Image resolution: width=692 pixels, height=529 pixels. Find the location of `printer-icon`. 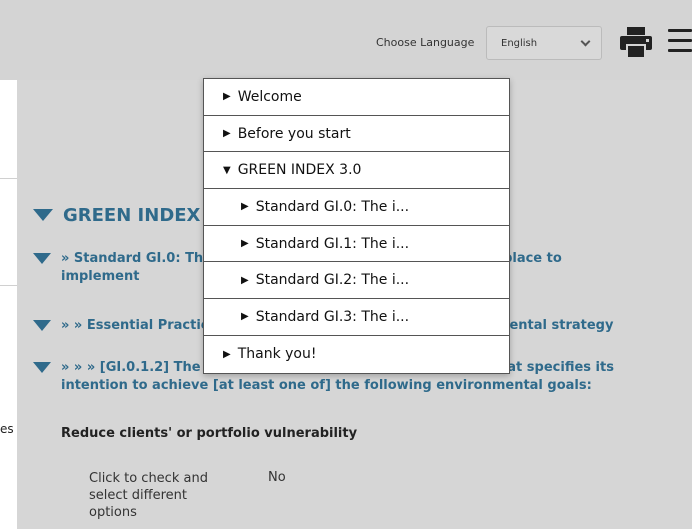

printer-icon is located at coordinates (636, 42).